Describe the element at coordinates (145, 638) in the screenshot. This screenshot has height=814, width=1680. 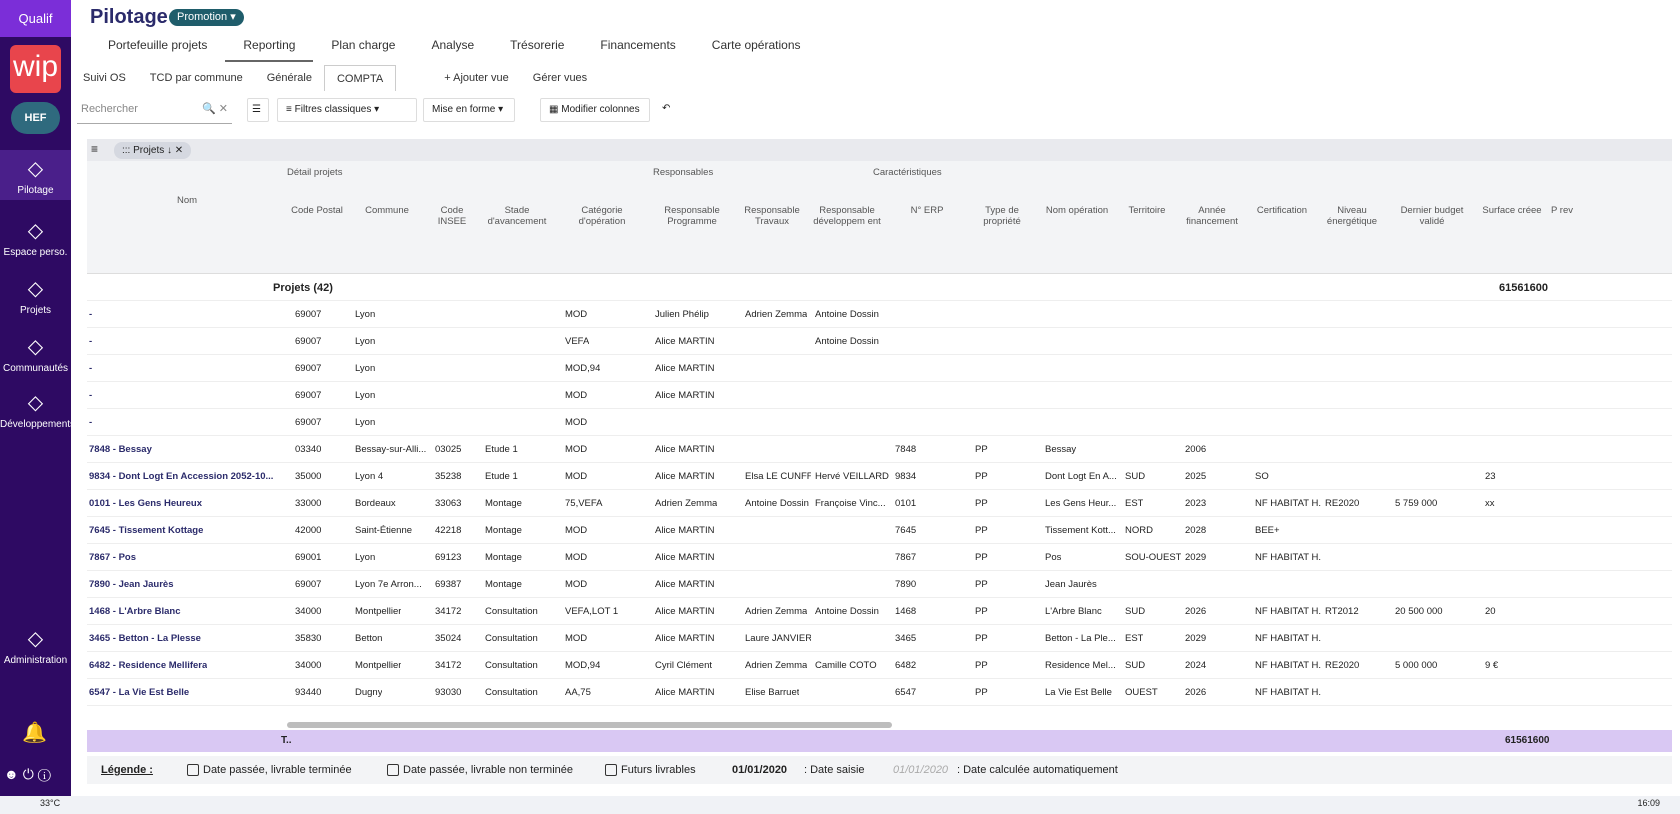
I see `table-cell: 3465 - Betton - La Plesse` at that location.